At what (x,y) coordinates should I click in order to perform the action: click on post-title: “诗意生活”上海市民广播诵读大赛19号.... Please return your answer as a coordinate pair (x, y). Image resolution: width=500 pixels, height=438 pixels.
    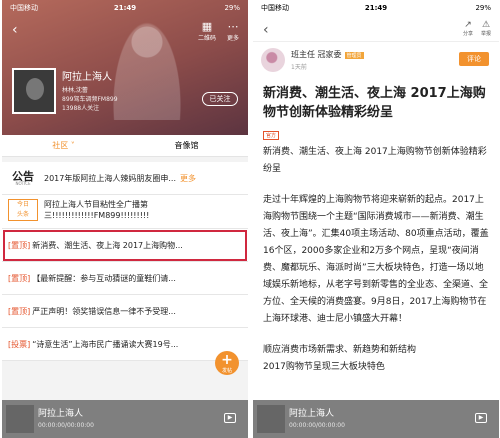
    Looking at the image, I should click on (105, 344).